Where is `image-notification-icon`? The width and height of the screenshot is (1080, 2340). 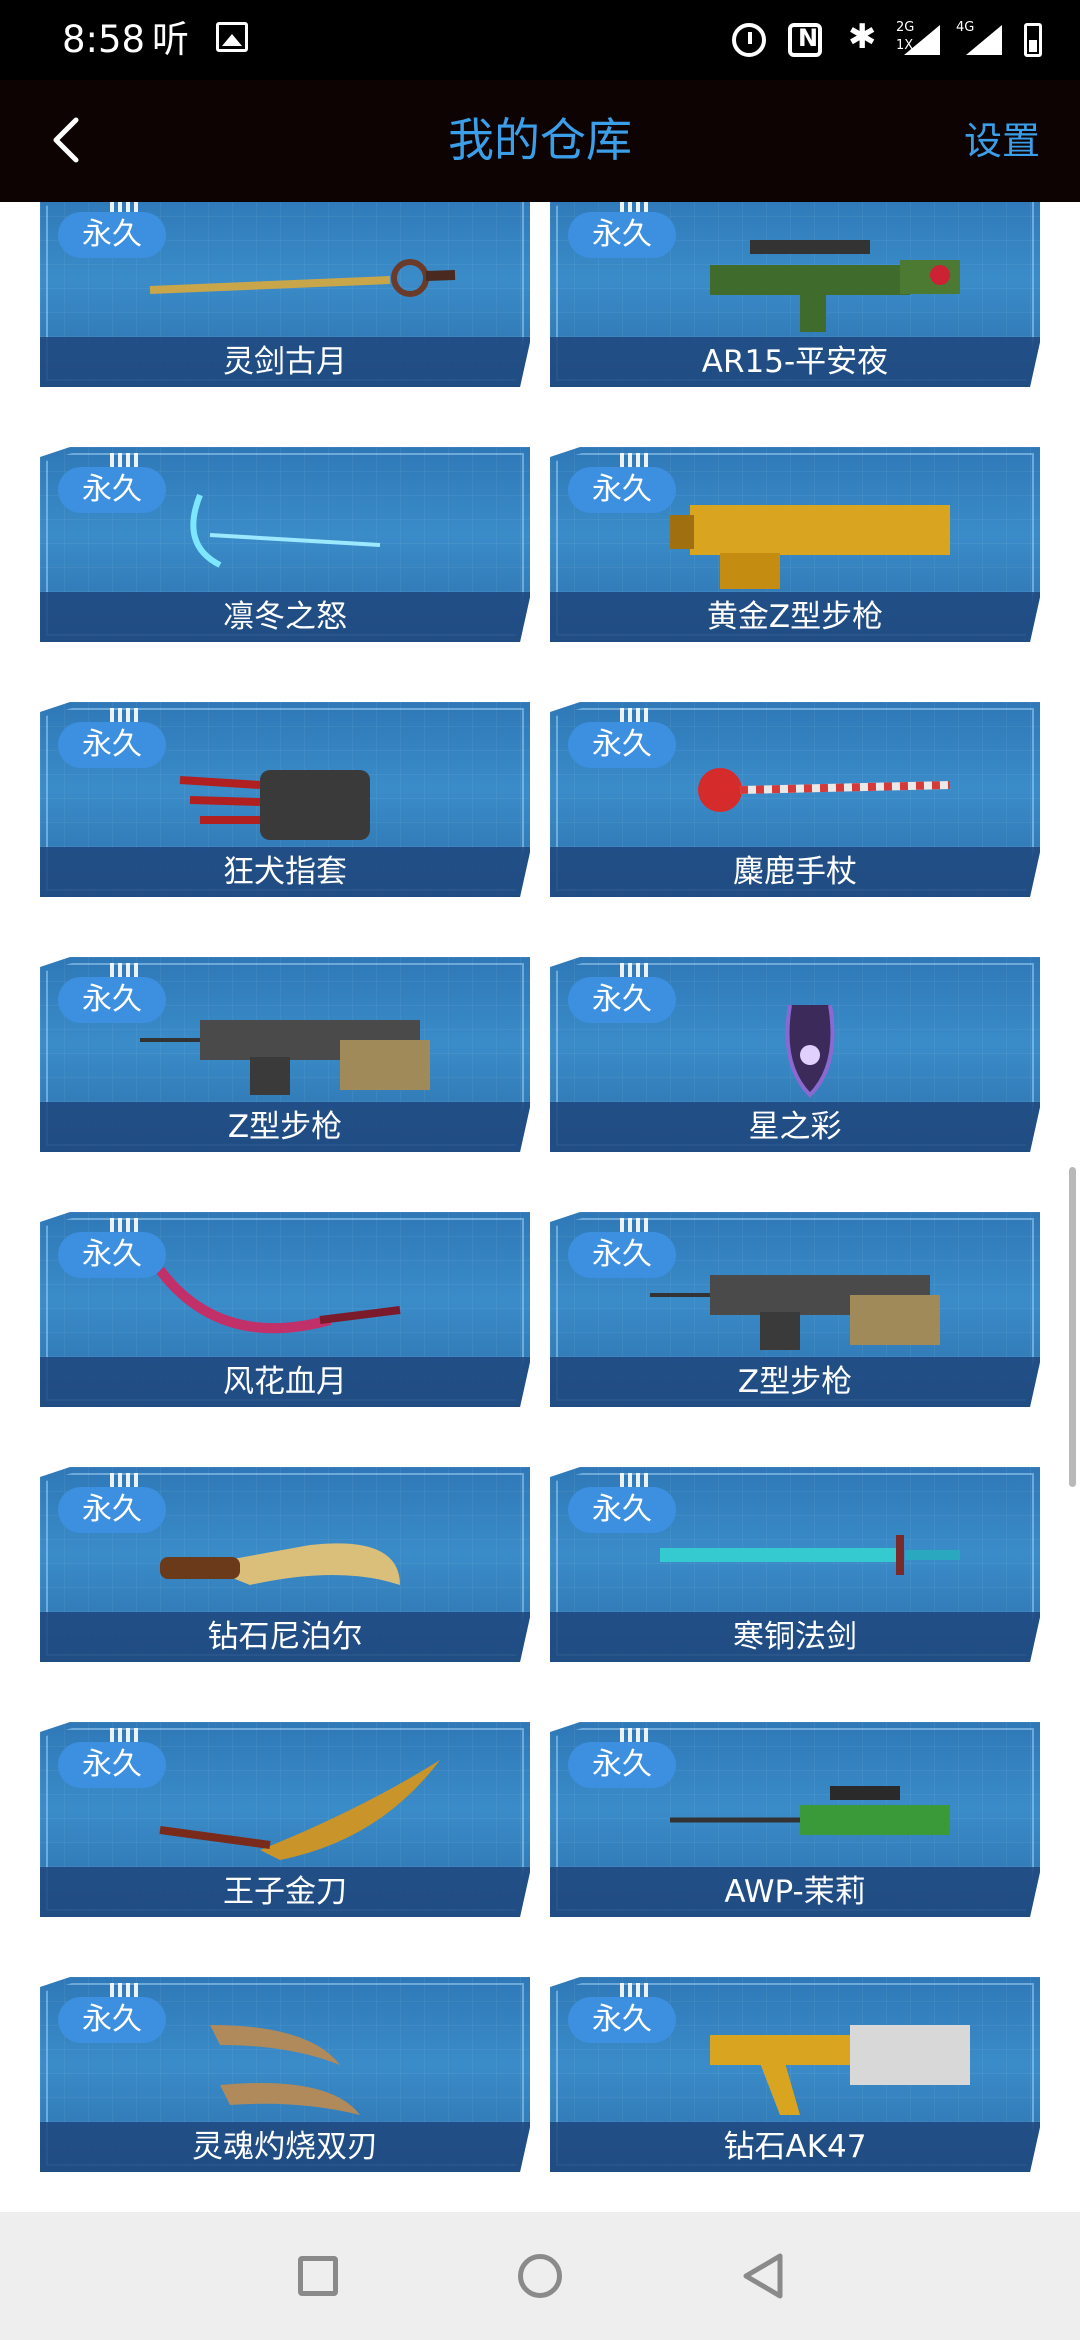 image-notification-icon is located at coordinates (232, 37).